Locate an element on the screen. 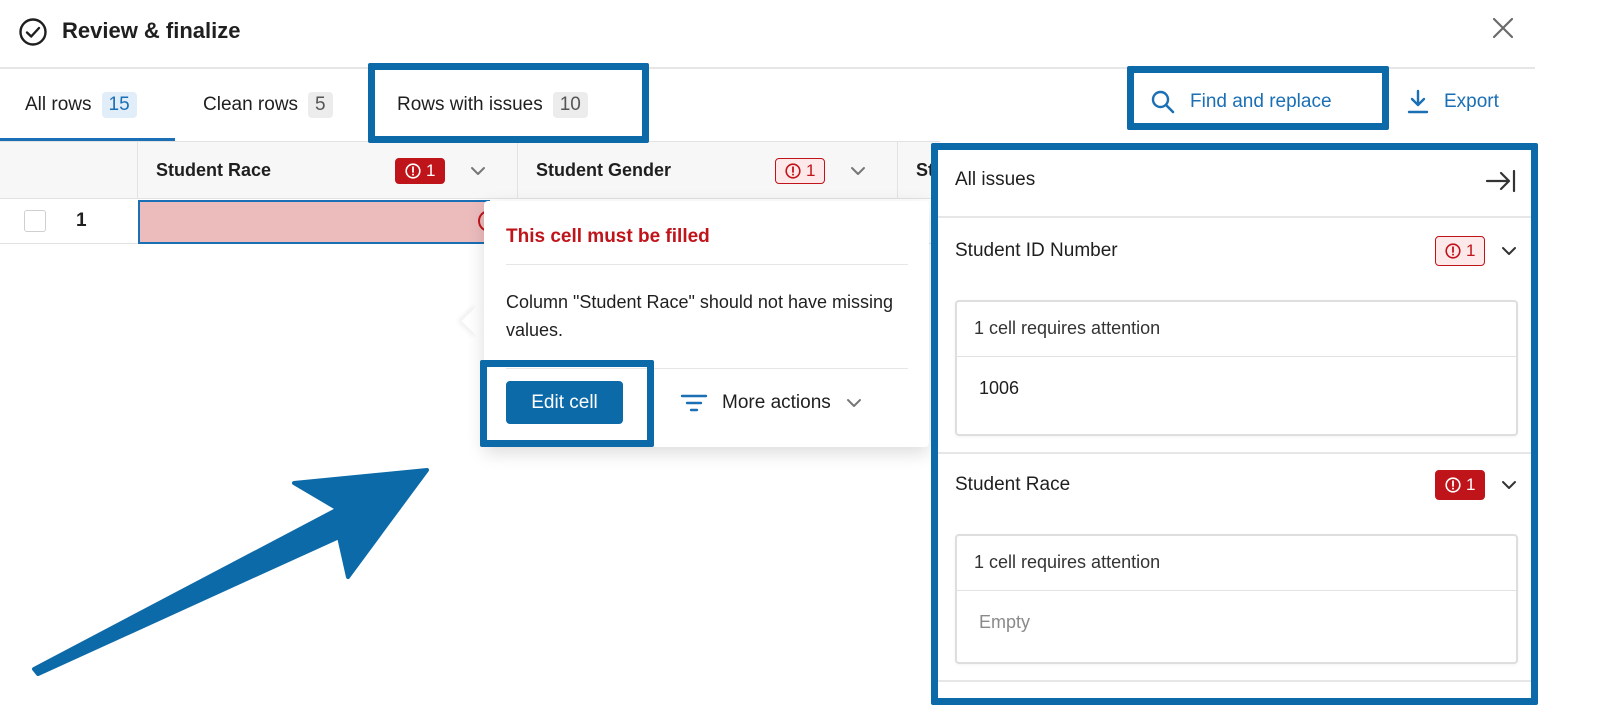  tab-clean-rows: Clean rows 5 is located at coordinates (268, 105).